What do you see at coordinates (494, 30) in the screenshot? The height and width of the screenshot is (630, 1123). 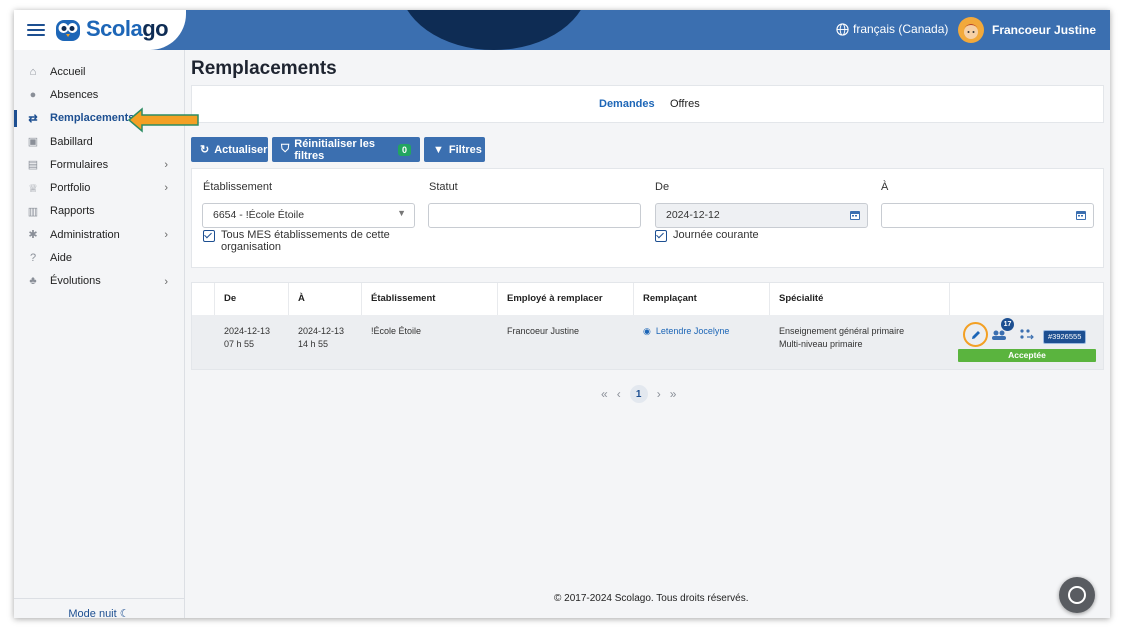 I see `header-decoration` at bounding box center [494, 30].